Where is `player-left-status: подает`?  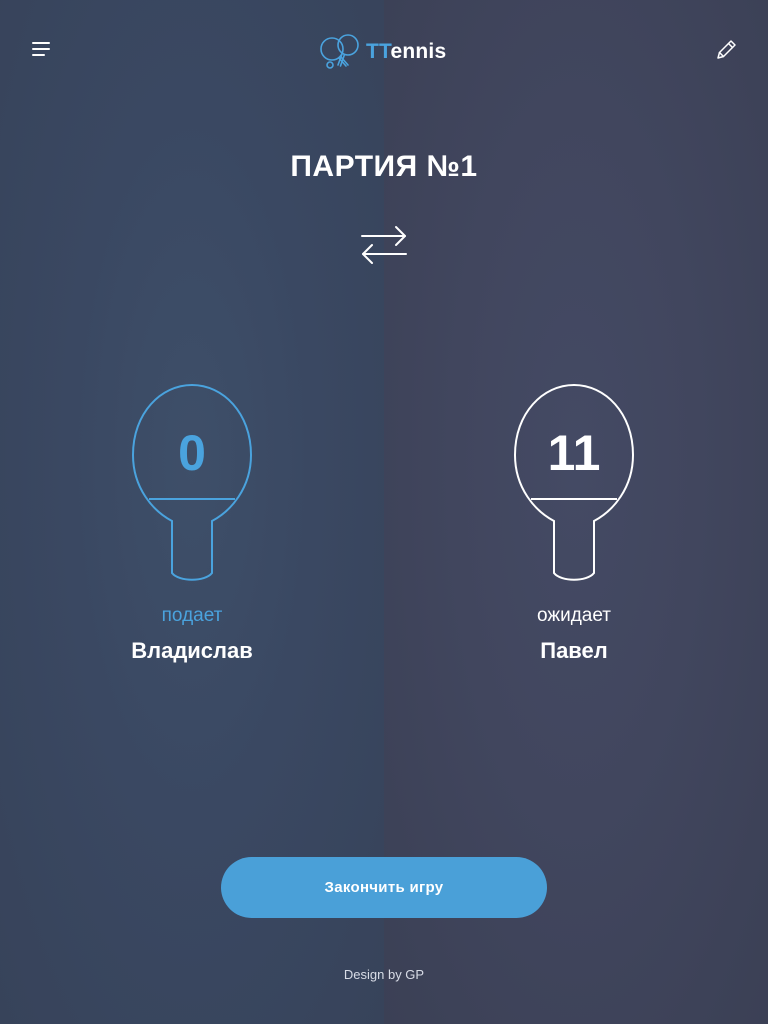 player-left-status: подает is located at coordinates (192, 615).